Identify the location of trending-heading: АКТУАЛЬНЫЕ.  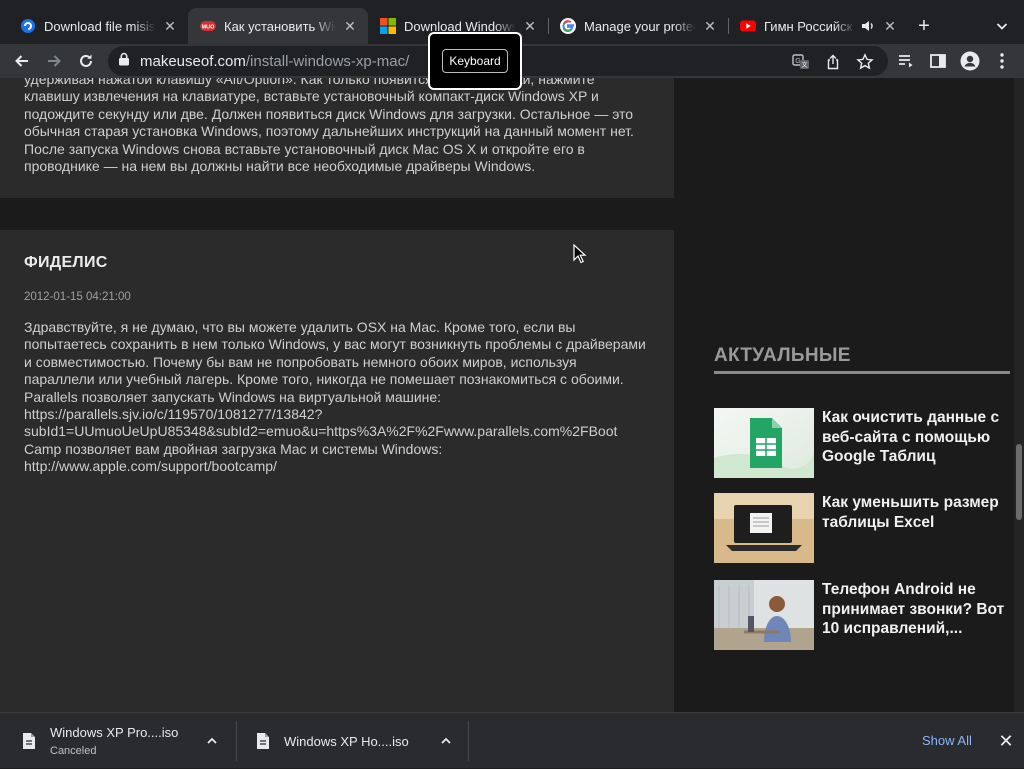
(782, 355).